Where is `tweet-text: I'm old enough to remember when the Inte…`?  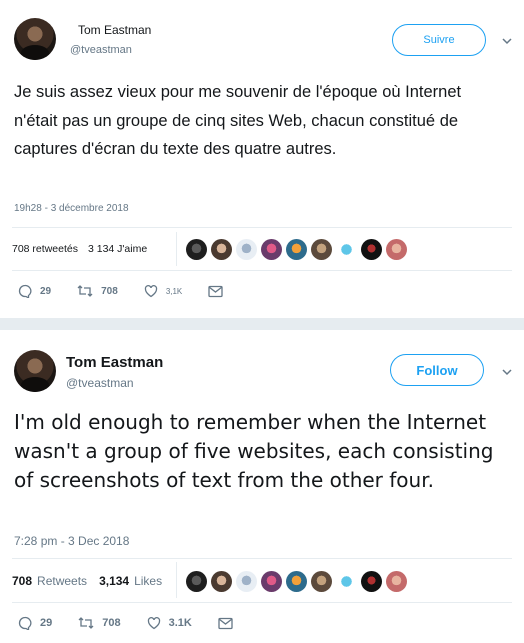
tweet-text: I'm old enough to remember when the Inte… is located at coordinates (254, 451).